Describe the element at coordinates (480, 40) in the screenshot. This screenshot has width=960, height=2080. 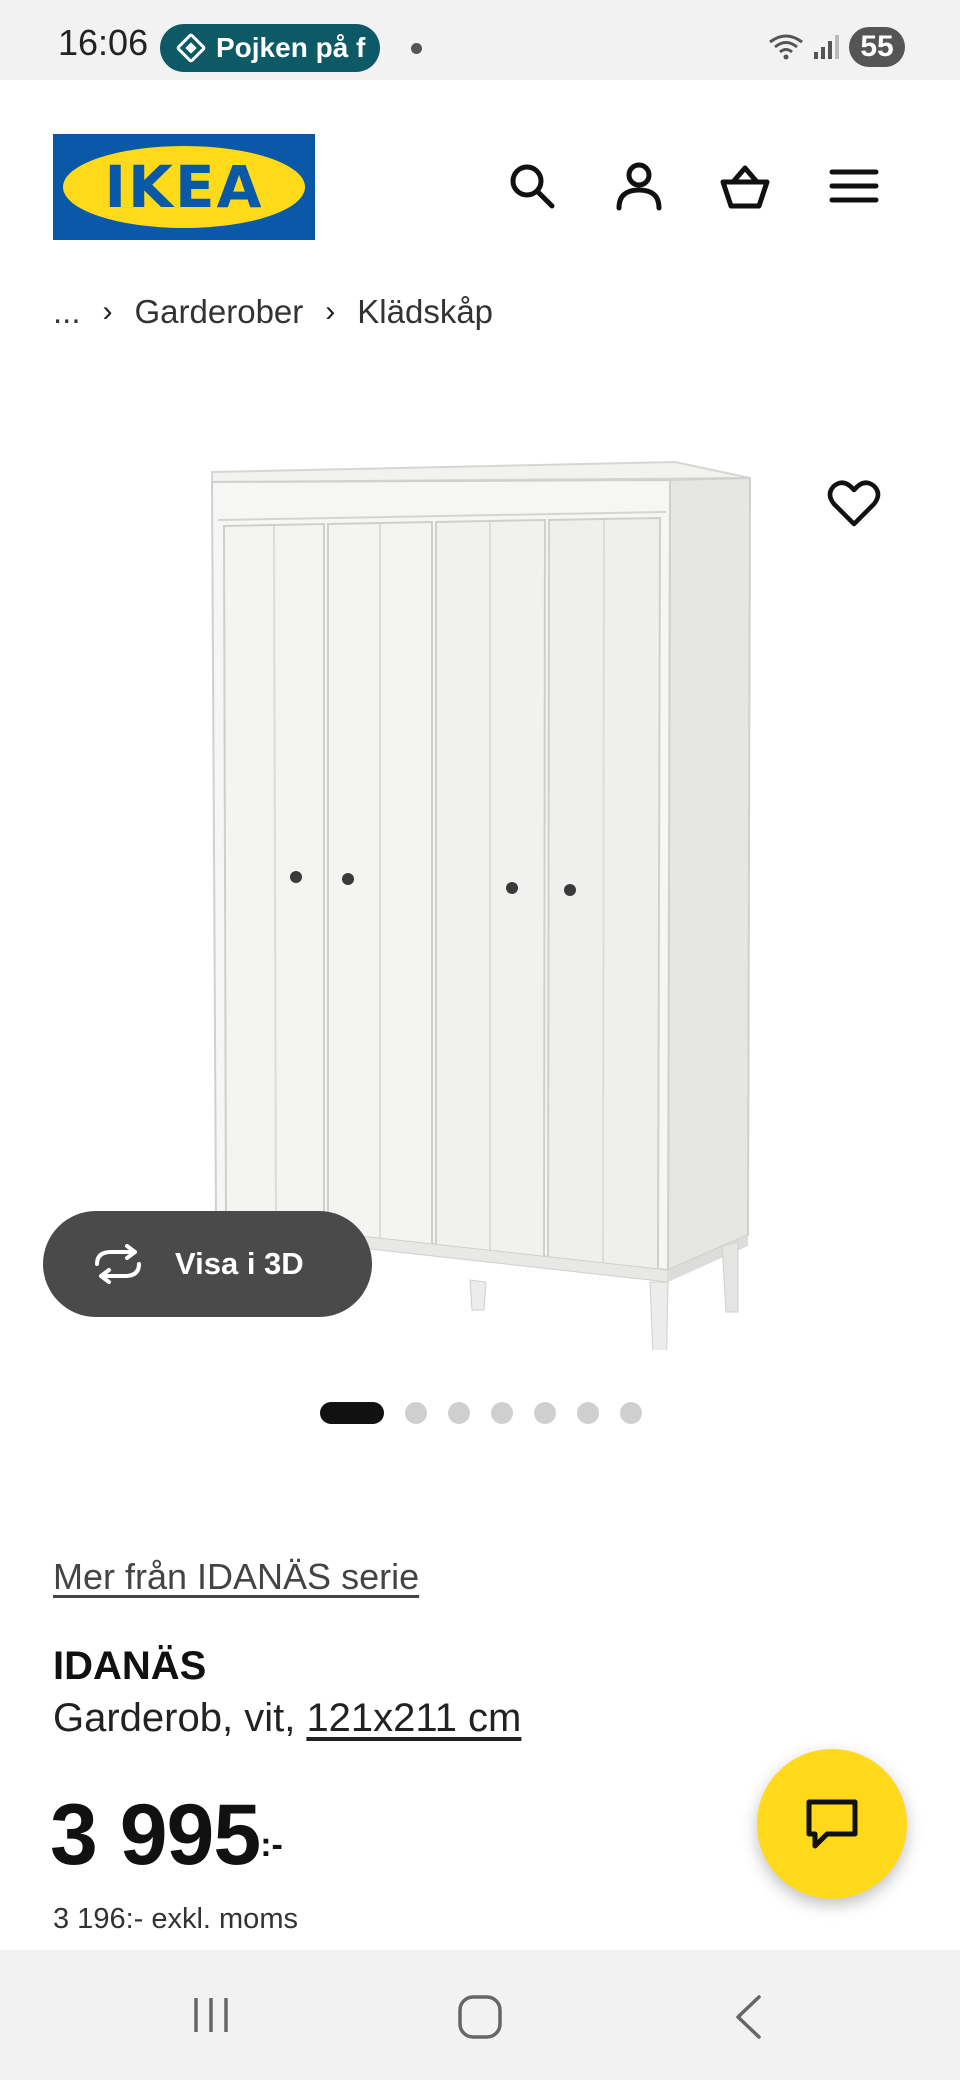
I see `status-bar: 16:06 Pojken på f 55` at that location.